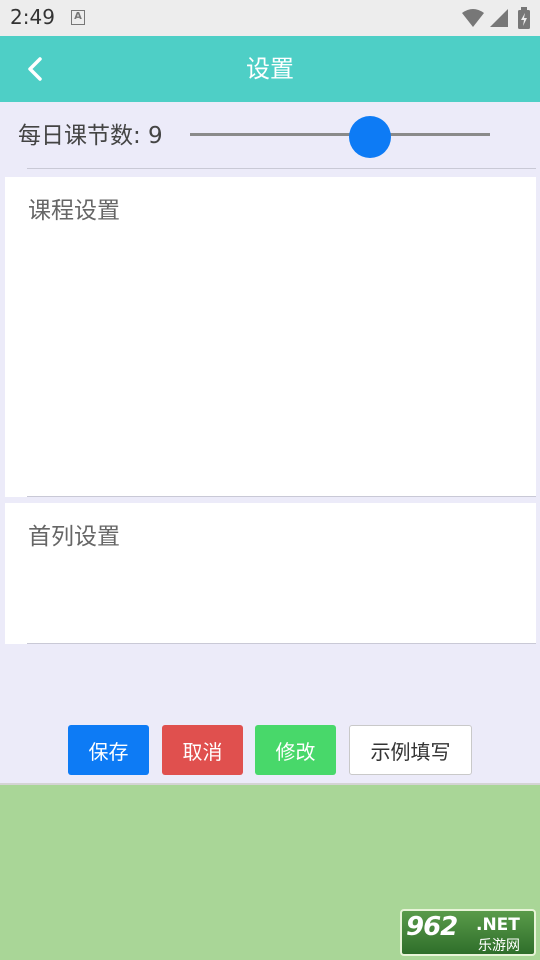  I want to click on lesson-count-slider, so click(340, 134).